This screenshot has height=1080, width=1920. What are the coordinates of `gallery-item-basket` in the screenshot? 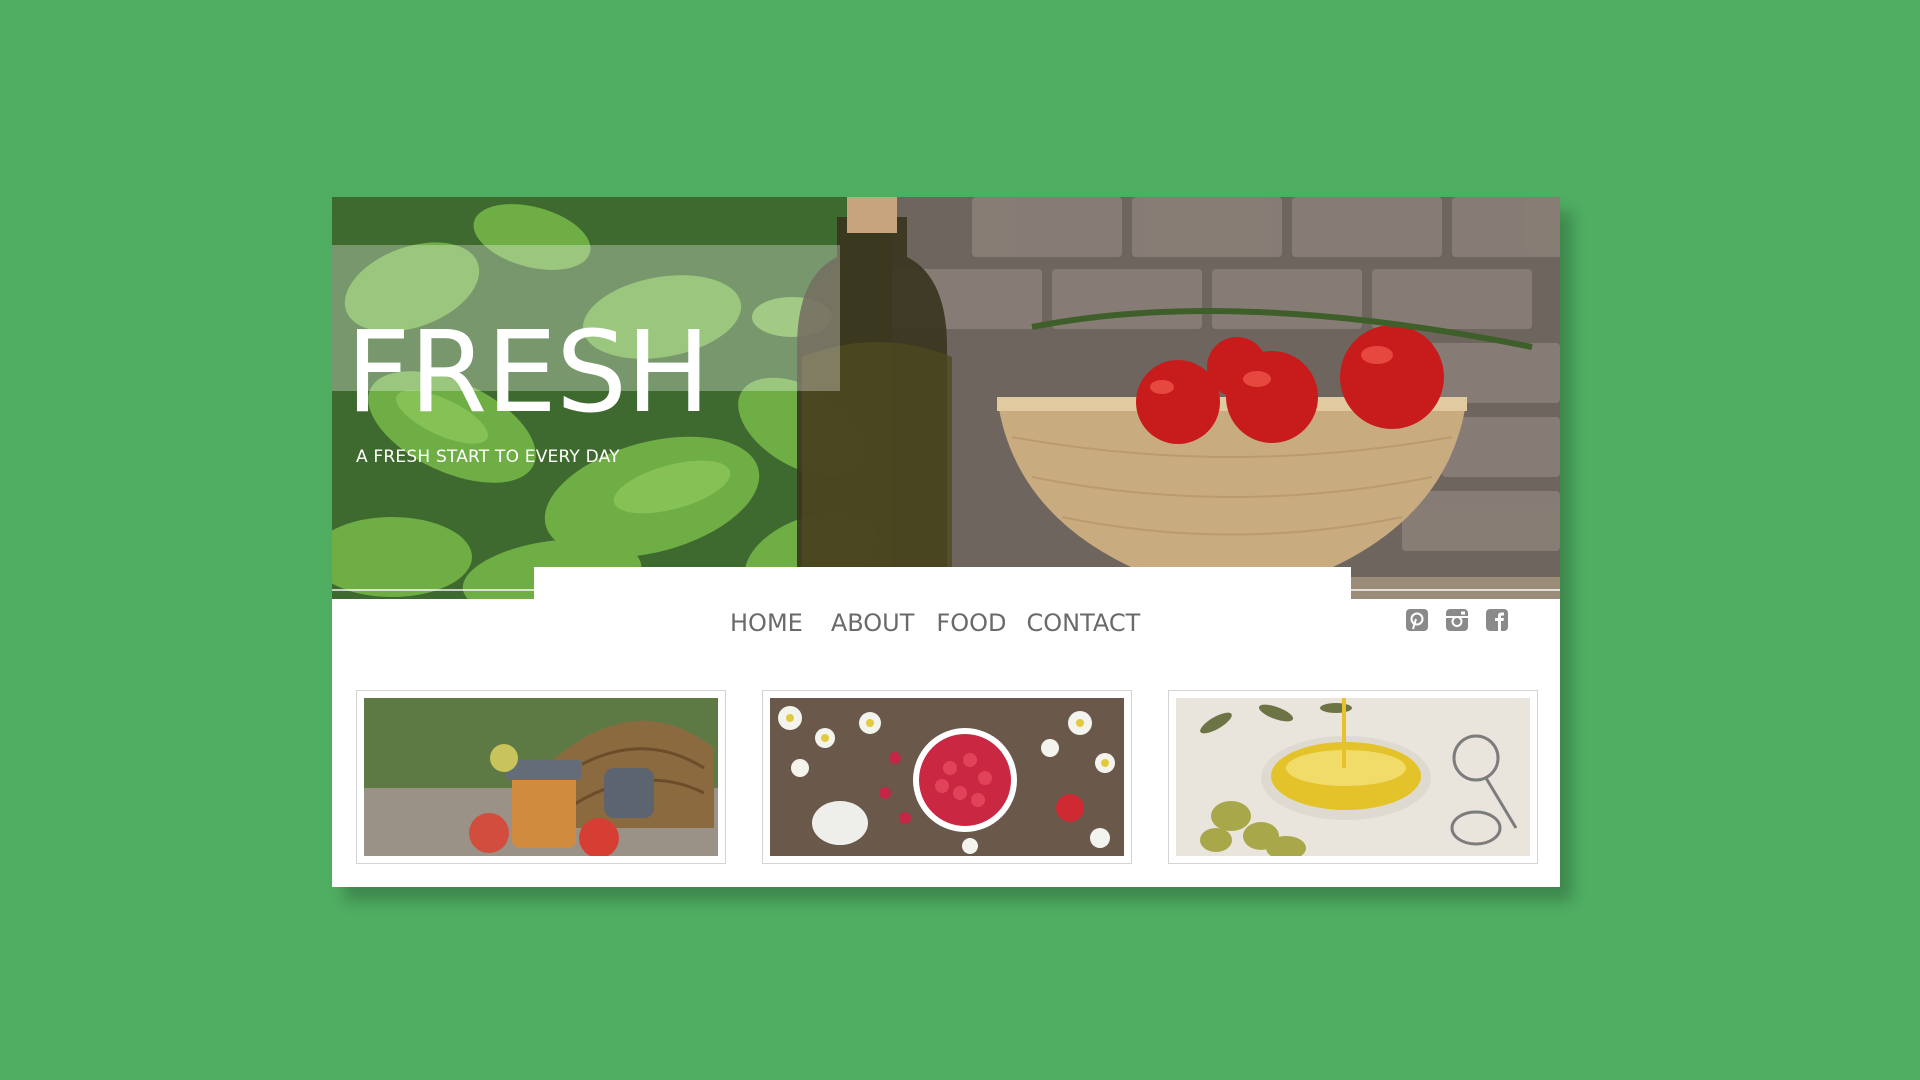 It's located at (541, 777).